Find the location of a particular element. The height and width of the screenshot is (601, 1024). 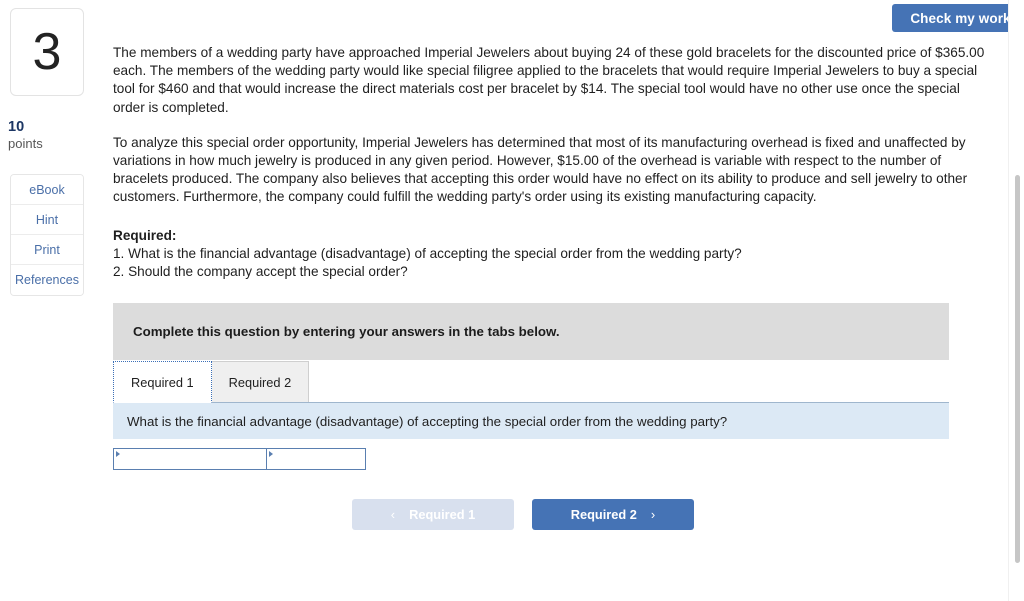

chevron-left-icon: ‹ is located at coordinates (393, 514).